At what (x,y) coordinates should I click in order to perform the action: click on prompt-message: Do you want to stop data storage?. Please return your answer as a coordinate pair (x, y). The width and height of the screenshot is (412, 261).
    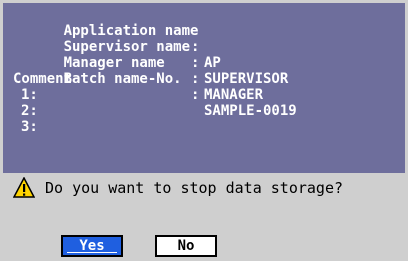
    Looking at the image, I should click on (194, 188).